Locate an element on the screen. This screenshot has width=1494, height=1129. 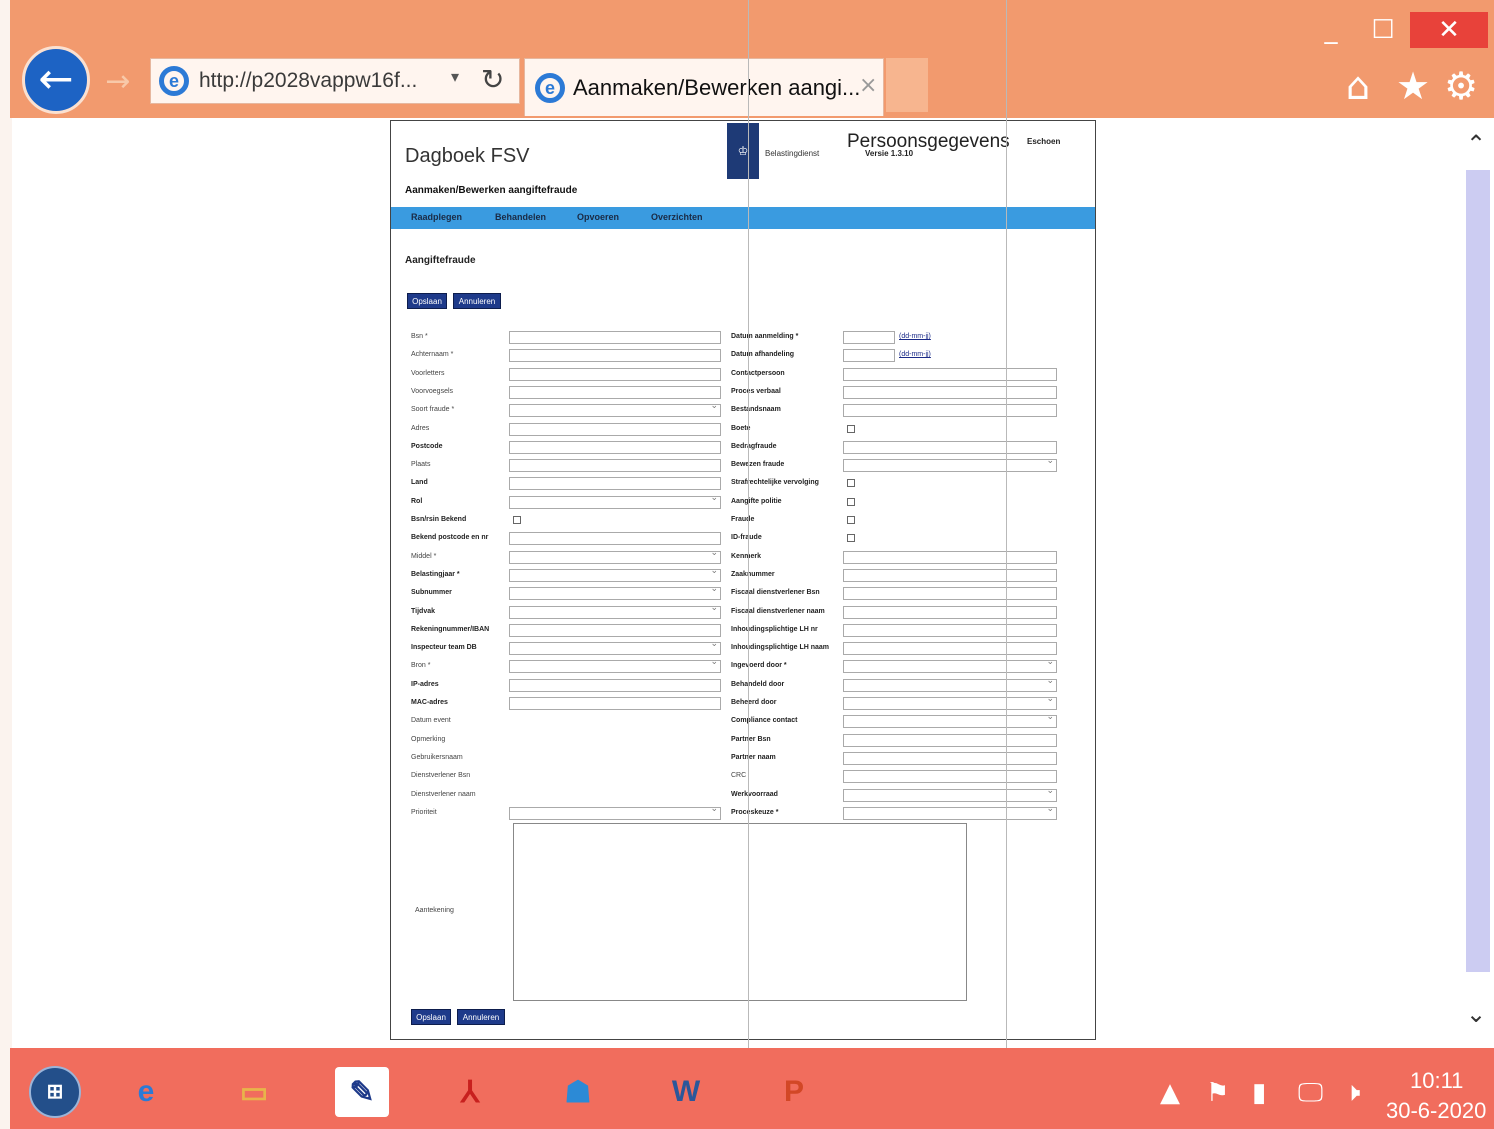
explorer-icon: ▭ is located at coordinates (254, 1092).